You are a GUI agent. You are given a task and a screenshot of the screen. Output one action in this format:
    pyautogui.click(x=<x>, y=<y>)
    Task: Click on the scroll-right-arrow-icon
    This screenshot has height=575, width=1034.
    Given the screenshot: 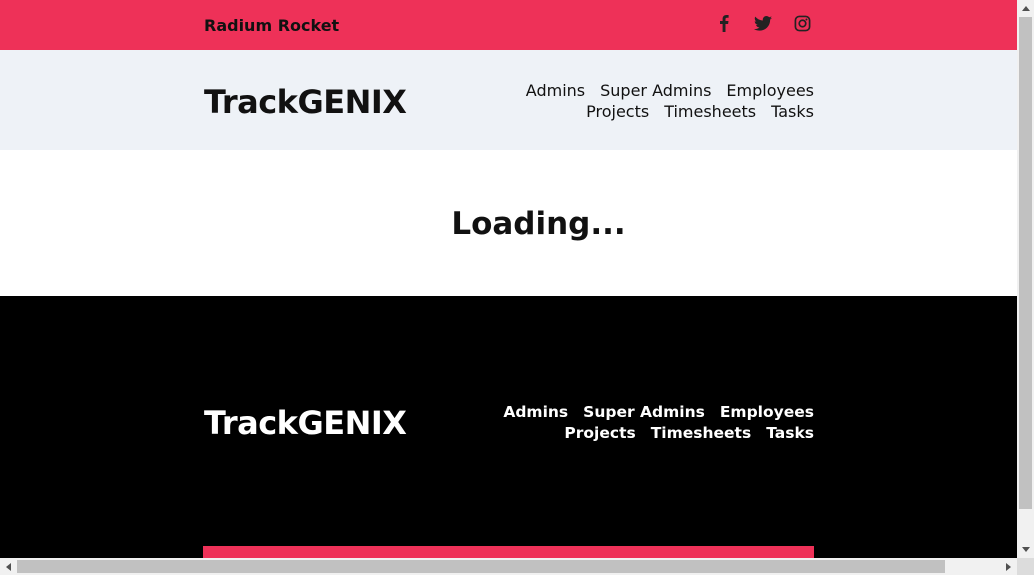 What is the action you would take?
    pyautogui.click(x=1008, y=566)
    